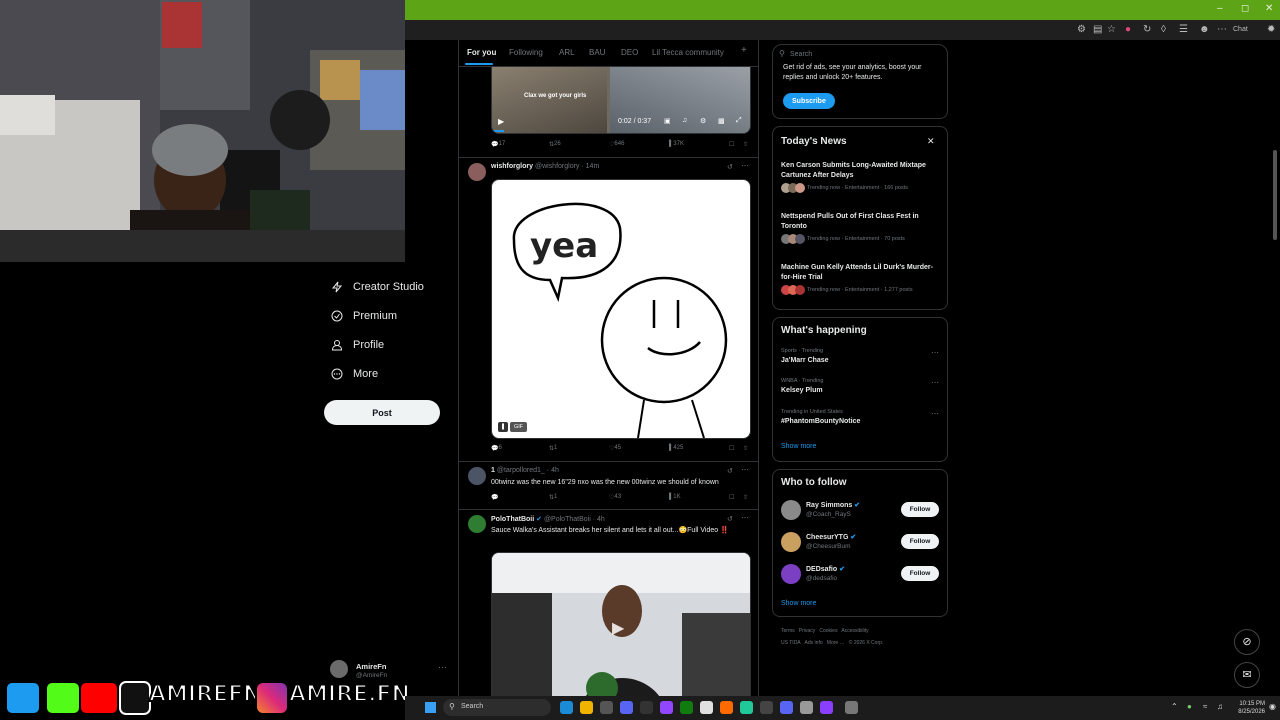 The width and height of the screenshot is (1280, 720). I want to click on sidebar-icon: ☰, so click(1183, 30).